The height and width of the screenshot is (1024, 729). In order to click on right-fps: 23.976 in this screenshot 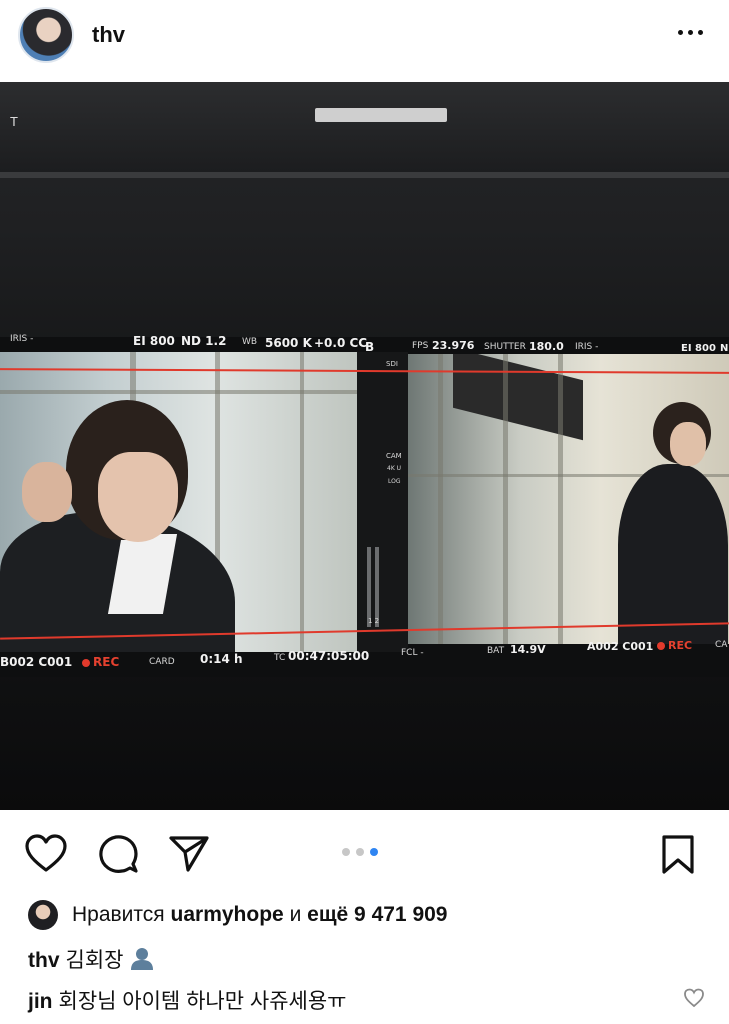, I will do `click(453, 345)`.